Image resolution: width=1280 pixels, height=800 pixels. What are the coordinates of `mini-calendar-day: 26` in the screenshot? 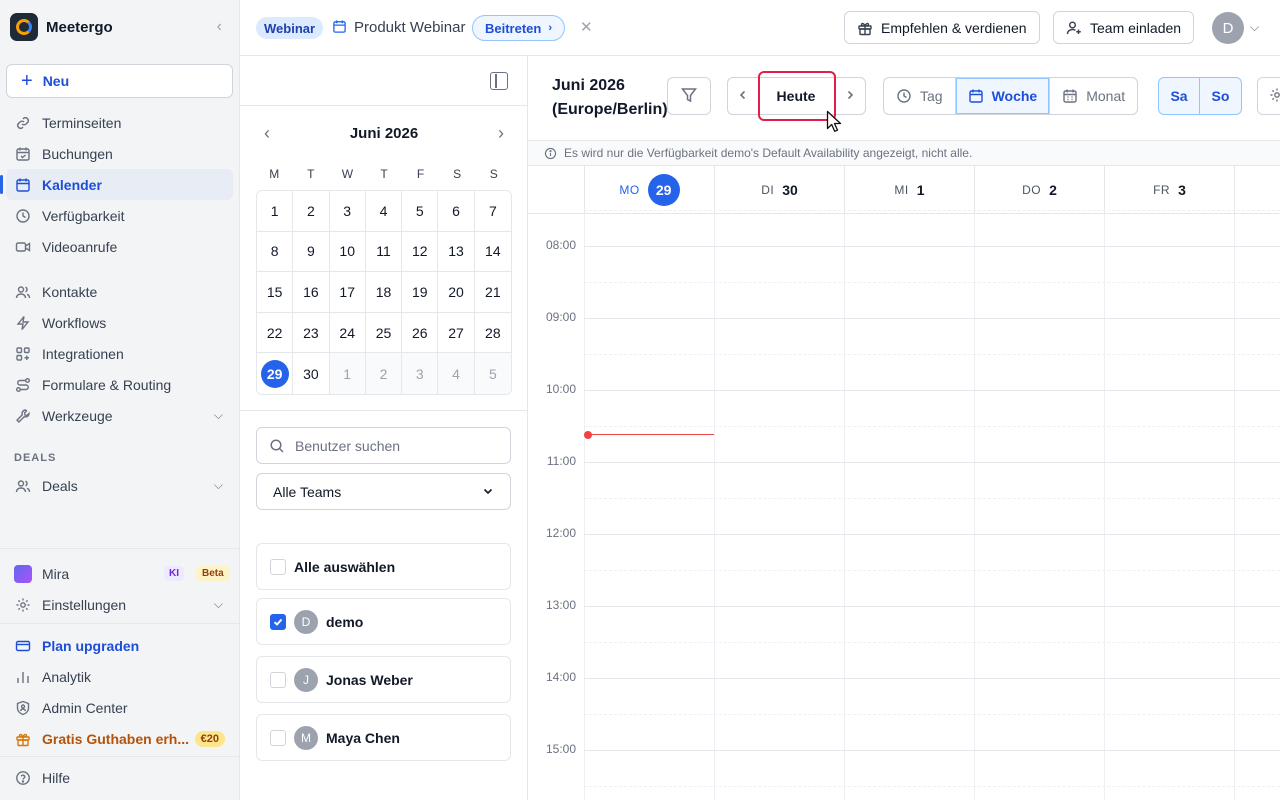 It's located at (420, 333).